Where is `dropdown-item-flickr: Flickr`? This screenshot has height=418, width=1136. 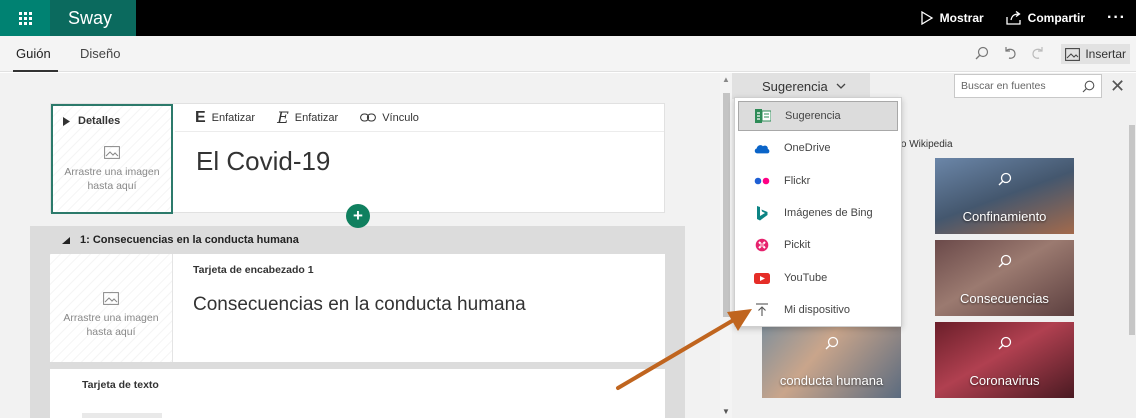 dropdown-item-flickr: Flickr is located at coordinates (818, 181).